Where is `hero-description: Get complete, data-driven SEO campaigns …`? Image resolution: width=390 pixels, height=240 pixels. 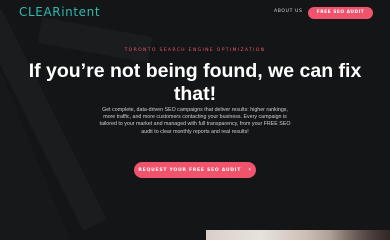
hero-description: Get complete, data-driven SEO campaigns … is located at coordinates (195, 121).